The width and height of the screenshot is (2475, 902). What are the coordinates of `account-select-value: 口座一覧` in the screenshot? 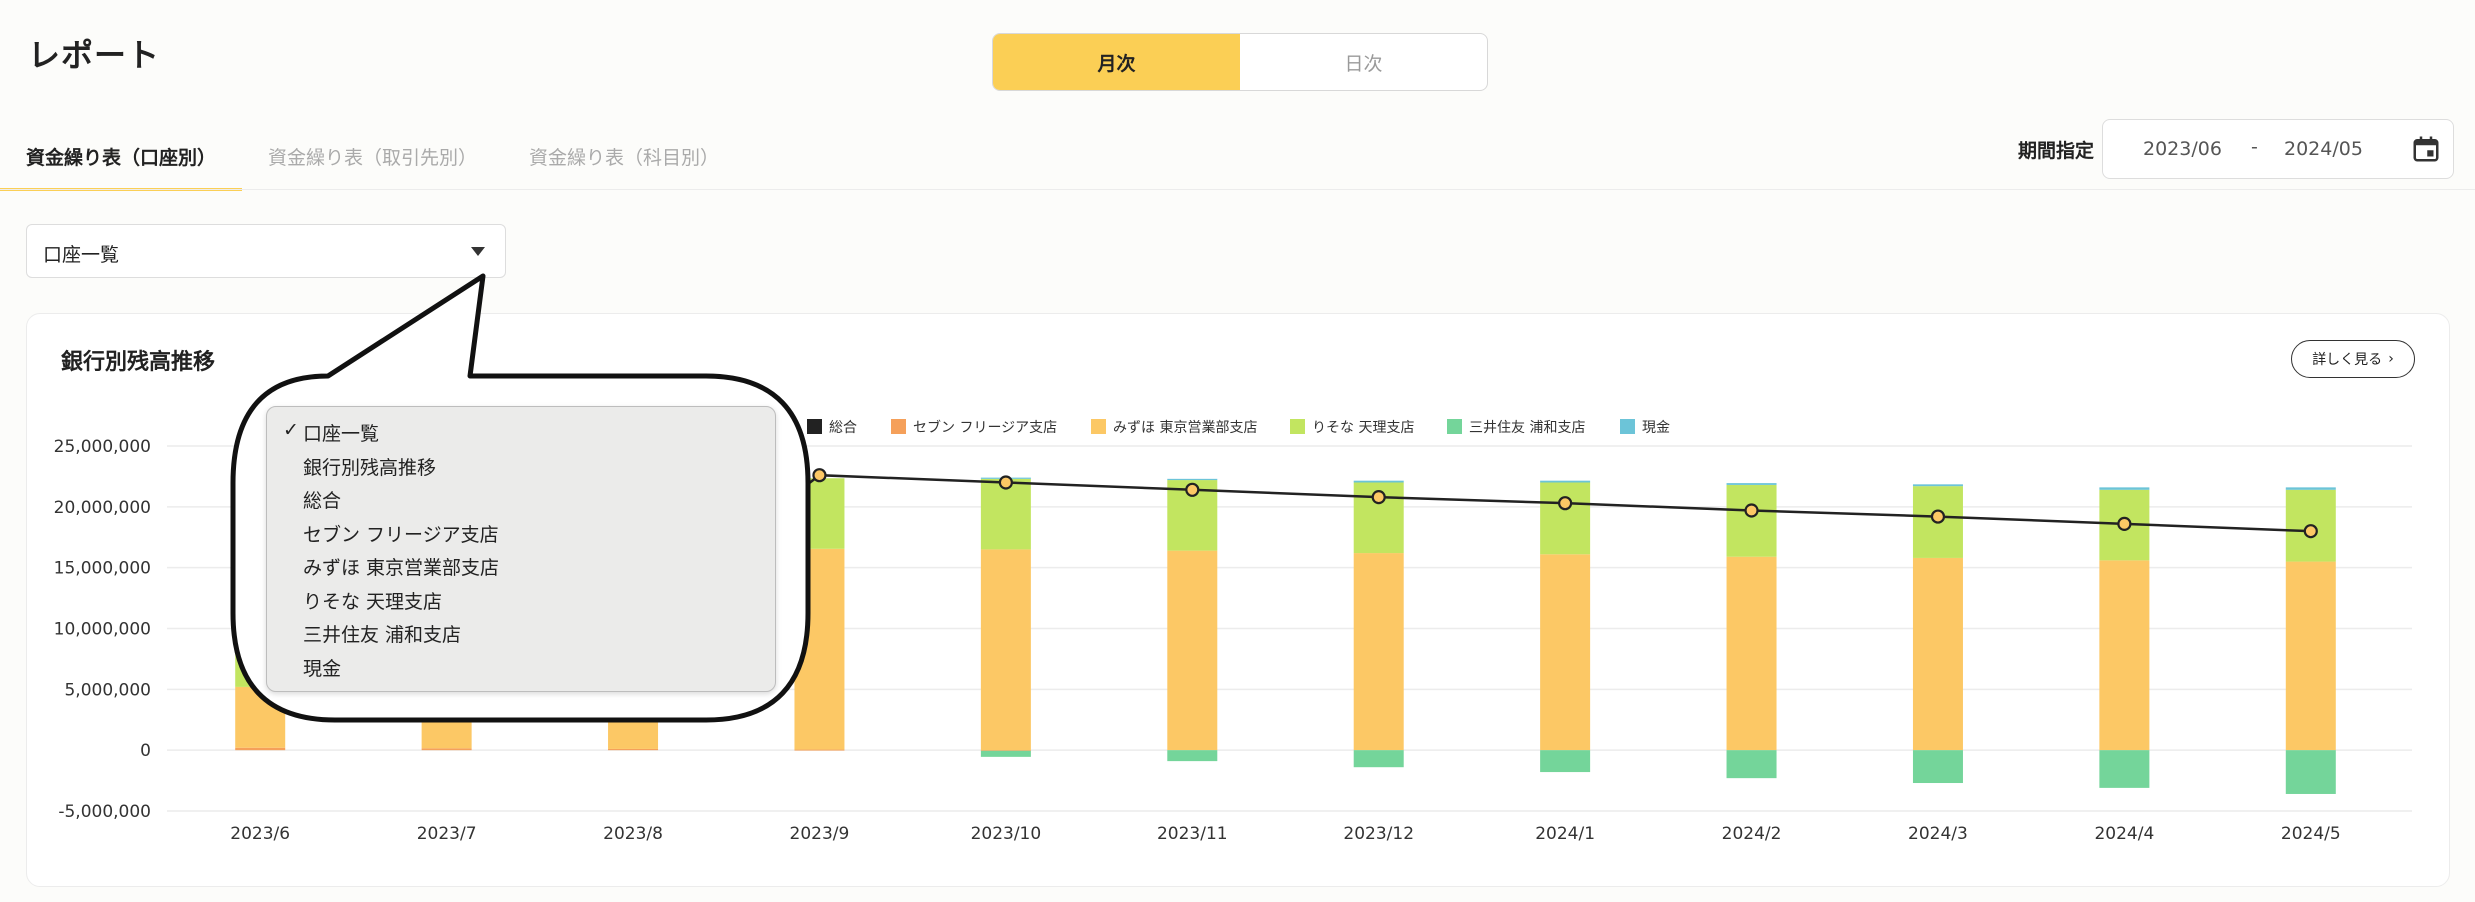 It's located at (81, 255).